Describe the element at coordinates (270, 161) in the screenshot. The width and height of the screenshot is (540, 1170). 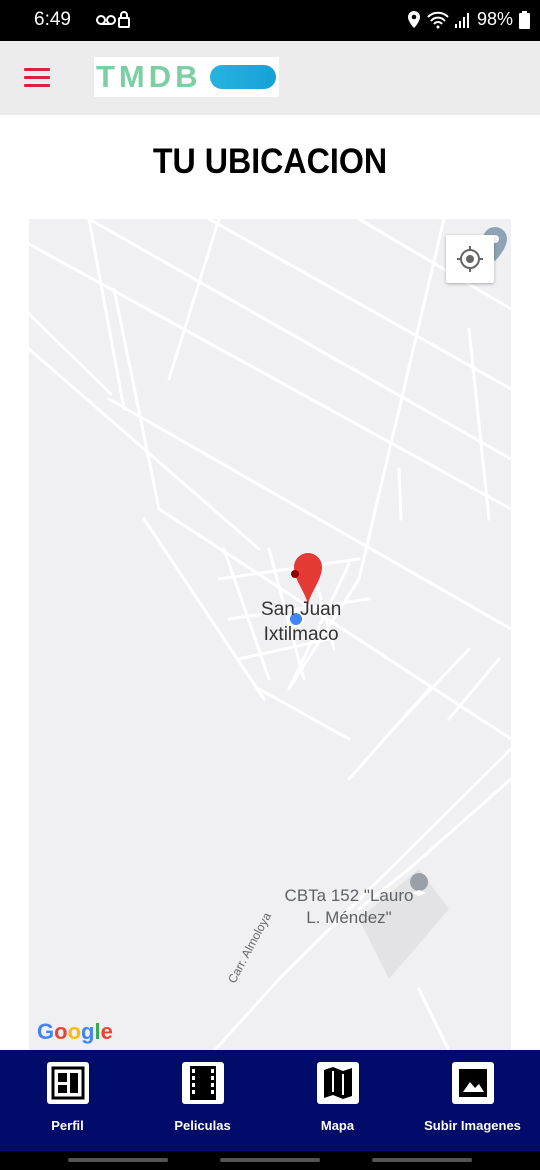
I see `page-title: TU UBICACION` at that location.